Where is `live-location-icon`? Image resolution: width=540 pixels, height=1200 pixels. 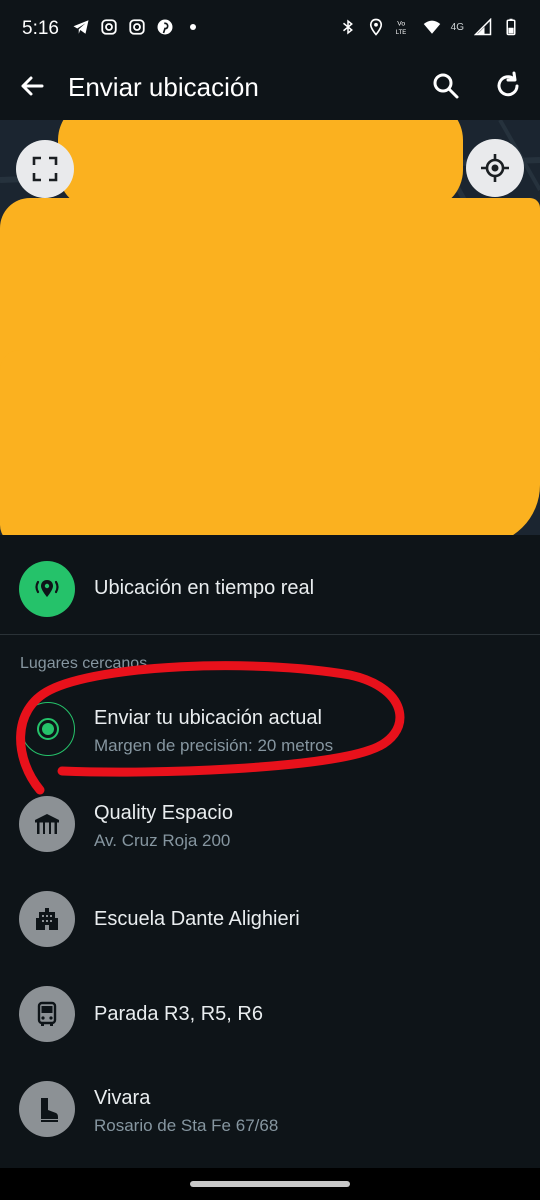 live-location-icon is located at coordinates (47, 588).